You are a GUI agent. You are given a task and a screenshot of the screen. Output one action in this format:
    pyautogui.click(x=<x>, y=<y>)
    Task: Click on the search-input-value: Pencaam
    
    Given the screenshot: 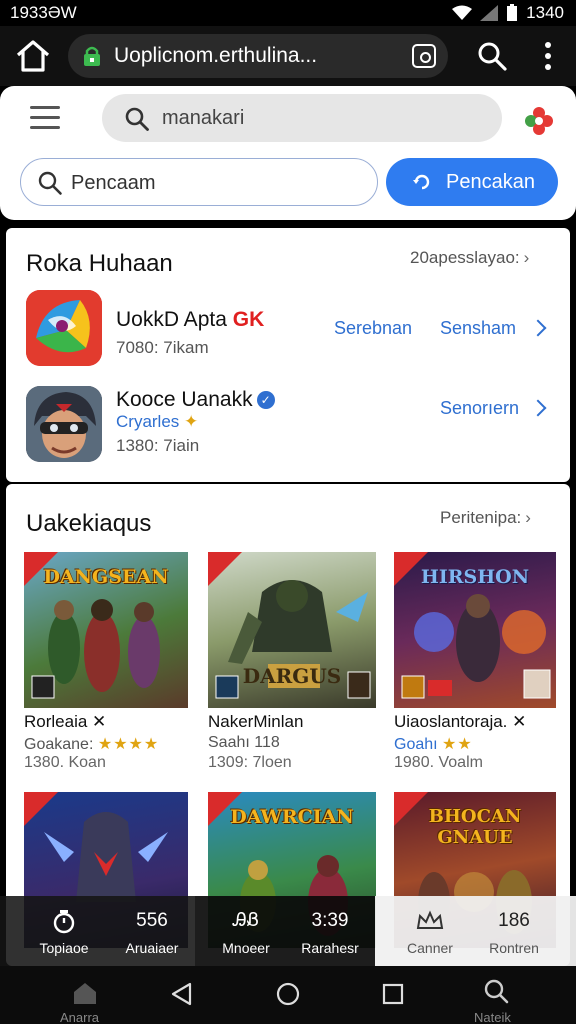 What is the action you would take?
    pyautogui.click(x=113, y=183)
    